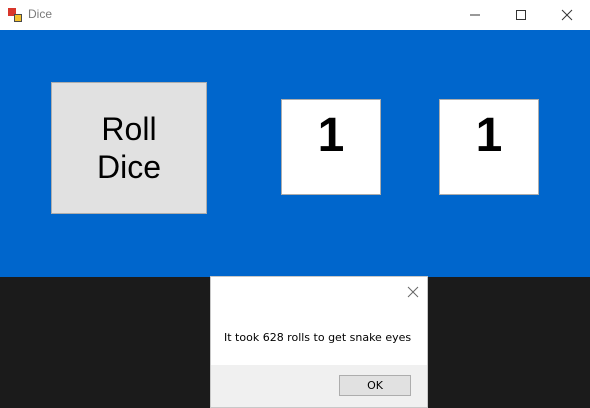 This screenshot has width=590, height=408. I want to click on minimize-icon, so click(475, 15).